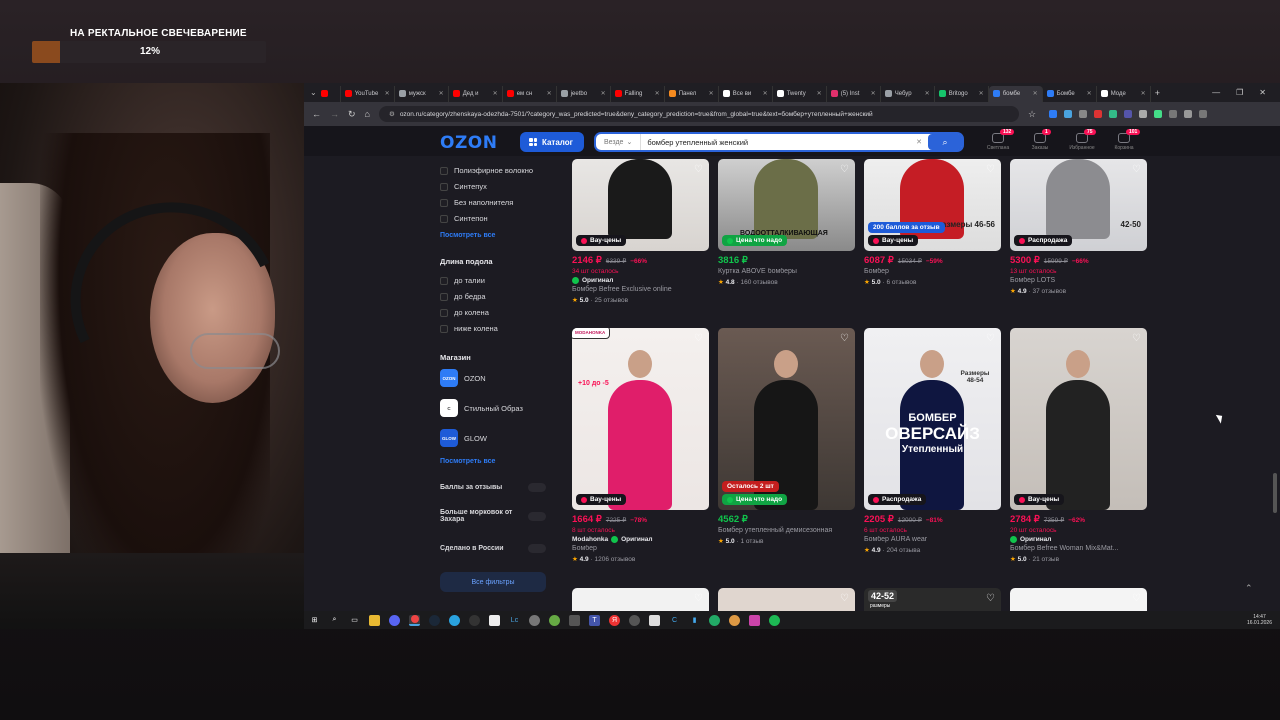 This screenshot has height=720, width=1280. Describe the element at coordinates (590, 539) in the screenshot. I see `brand-name: Modahonka` at that location.